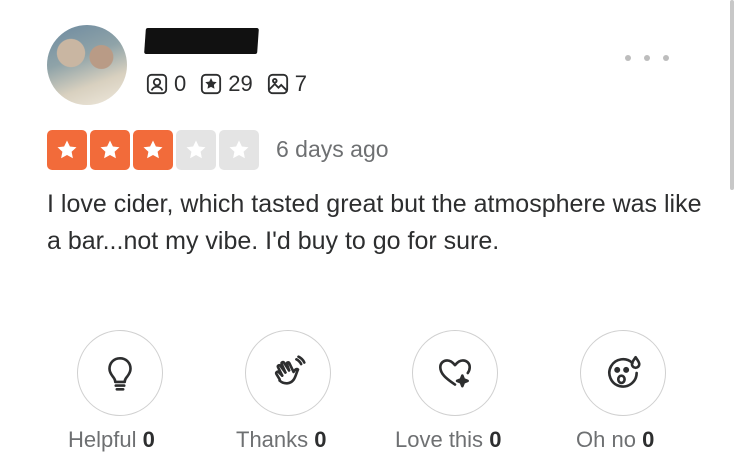 Image resolution: width=740 pixels, height=475 pixels. Describe the element at coordinates (272, 439) in the screenshot. I see `thanks-text: Thanks` at that location.